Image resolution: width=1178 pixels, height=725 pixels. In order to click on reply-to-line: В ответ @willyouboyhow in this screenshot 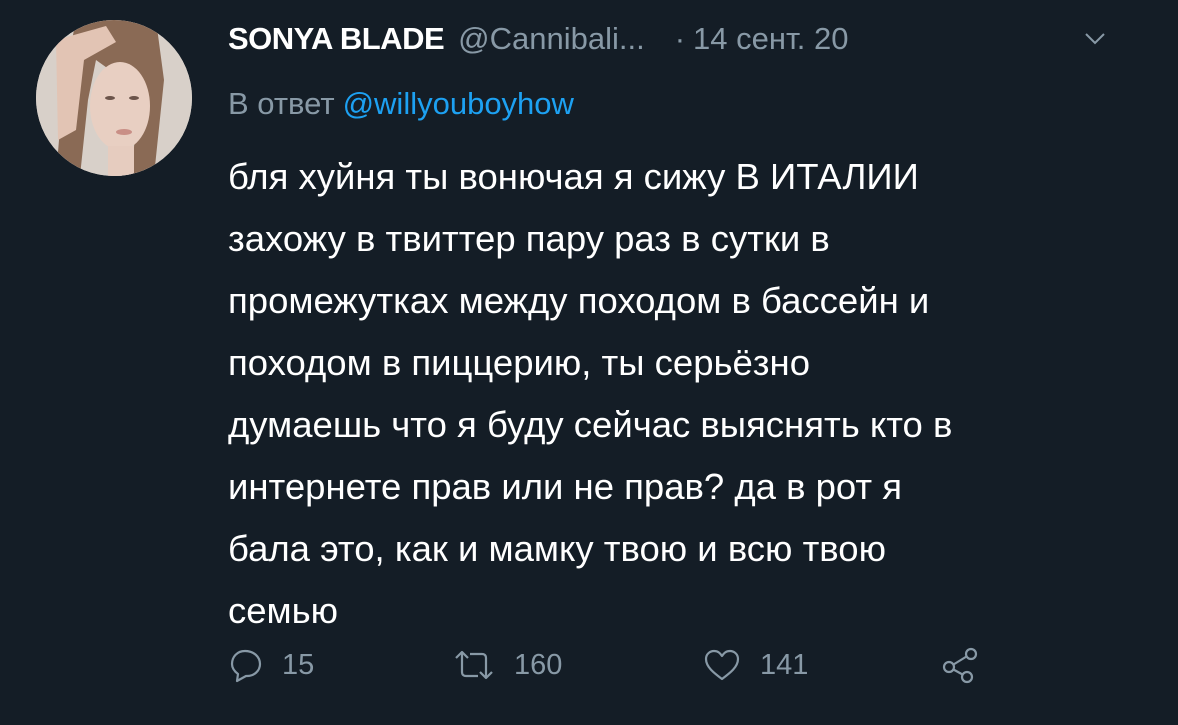, I will do `click(401, 104)`.